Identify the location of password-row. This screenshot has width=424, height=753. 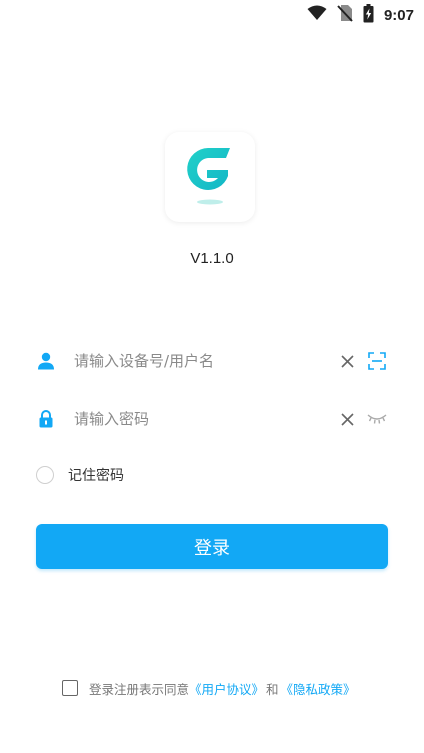
(212, 419).